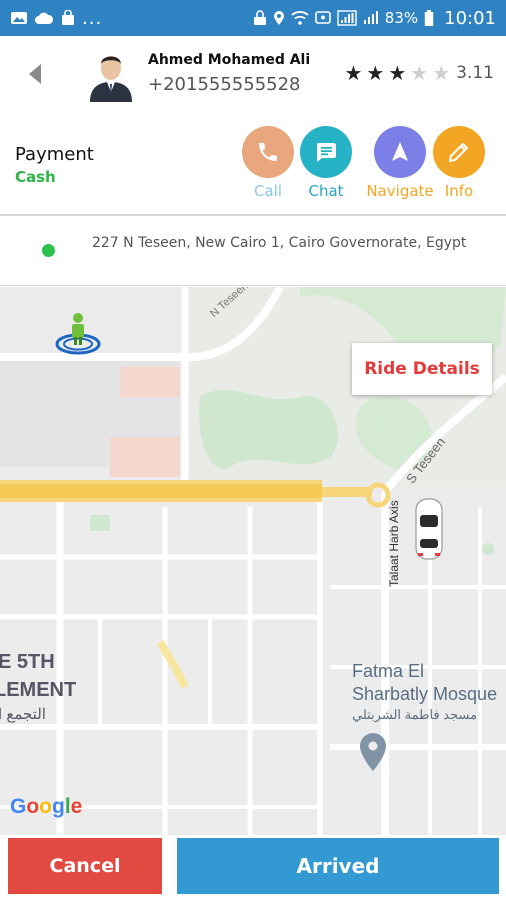 Image resolution: width=506 pixels, height=900 pixels. I want to click on ride-details-button: Ride Details, so click(422, 369).